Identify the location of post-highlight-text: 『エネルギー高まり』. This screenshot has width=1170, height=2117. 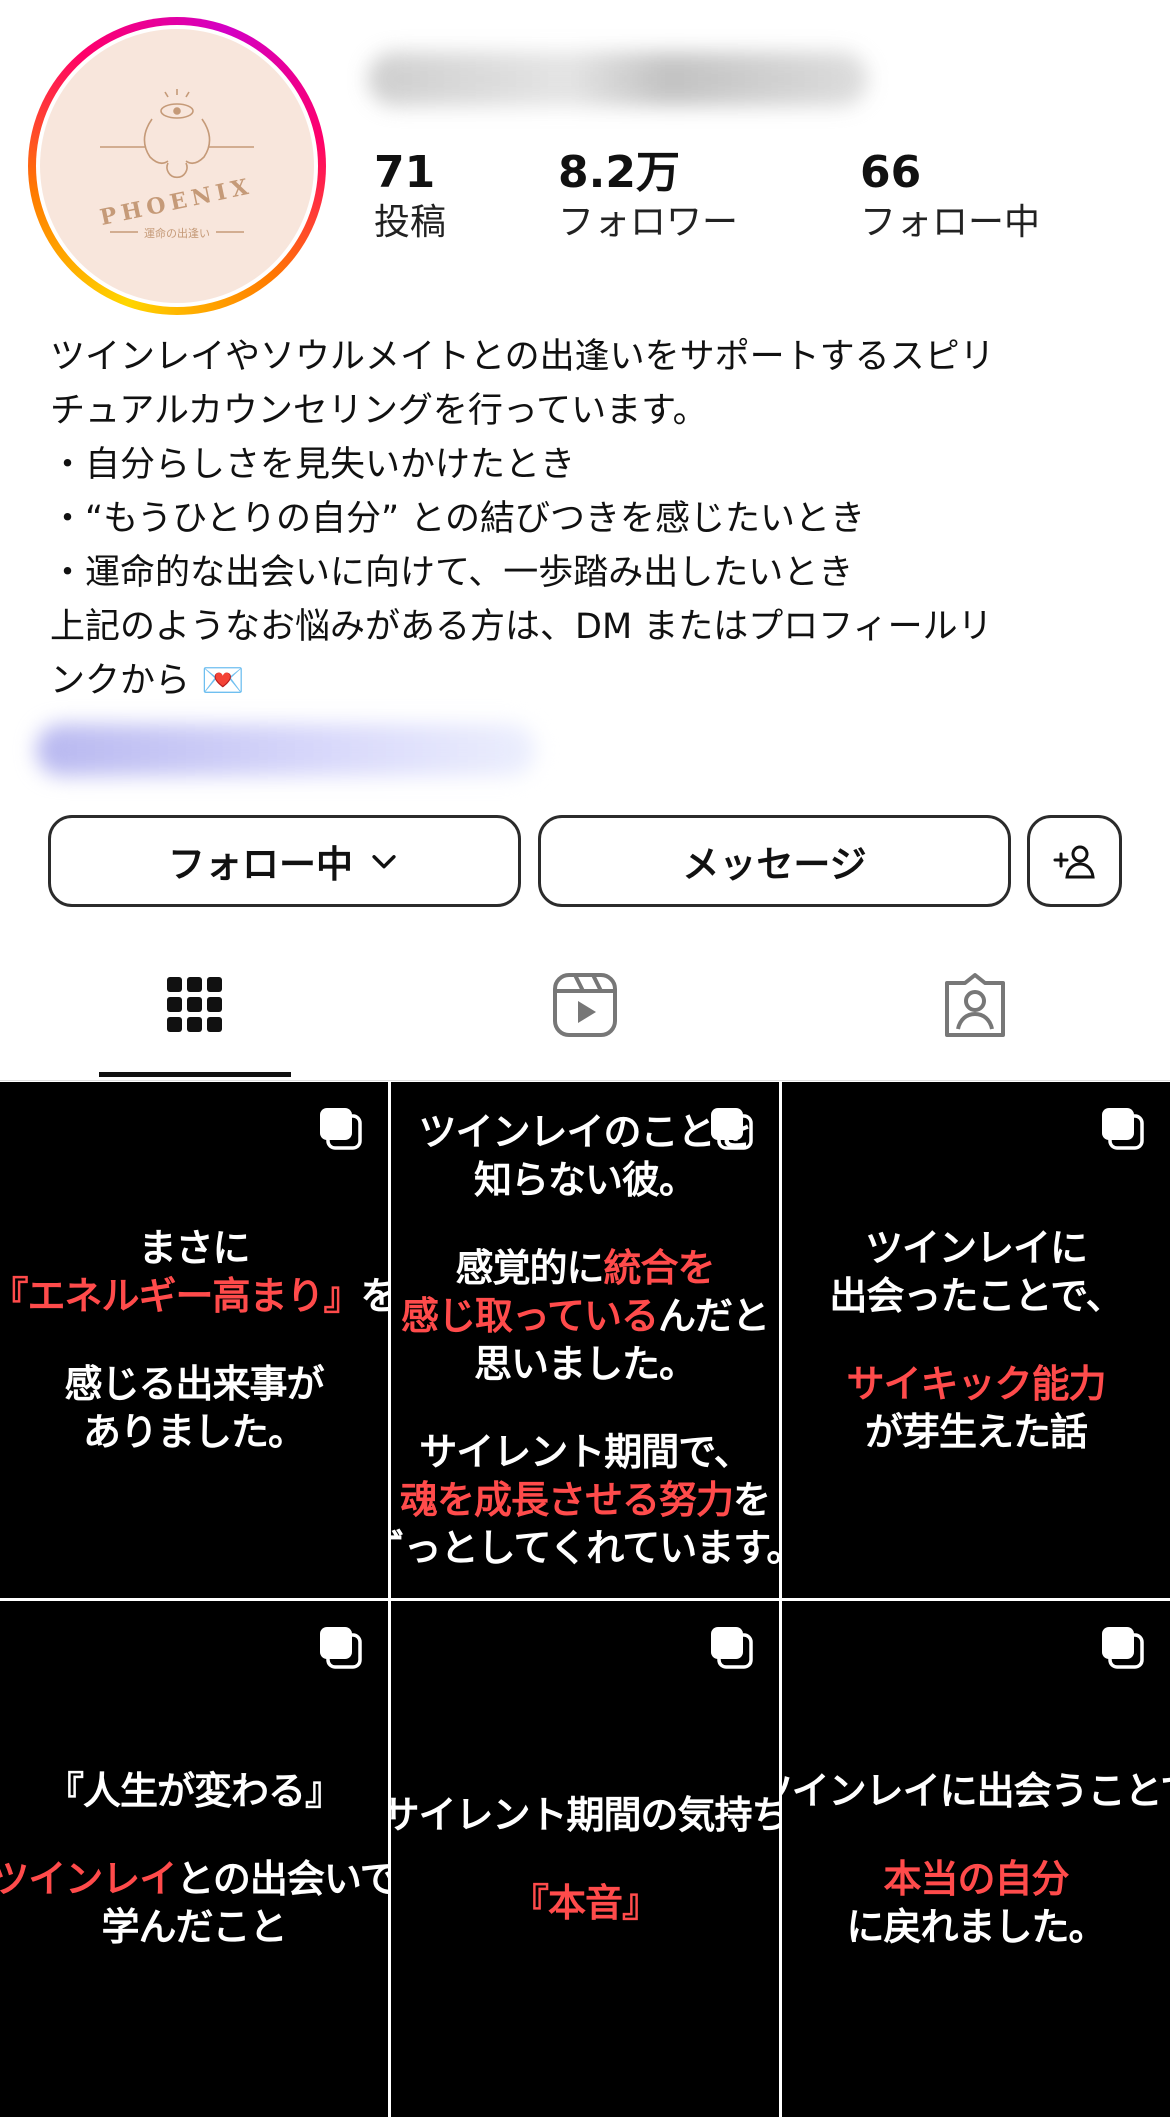
(181, 1296).